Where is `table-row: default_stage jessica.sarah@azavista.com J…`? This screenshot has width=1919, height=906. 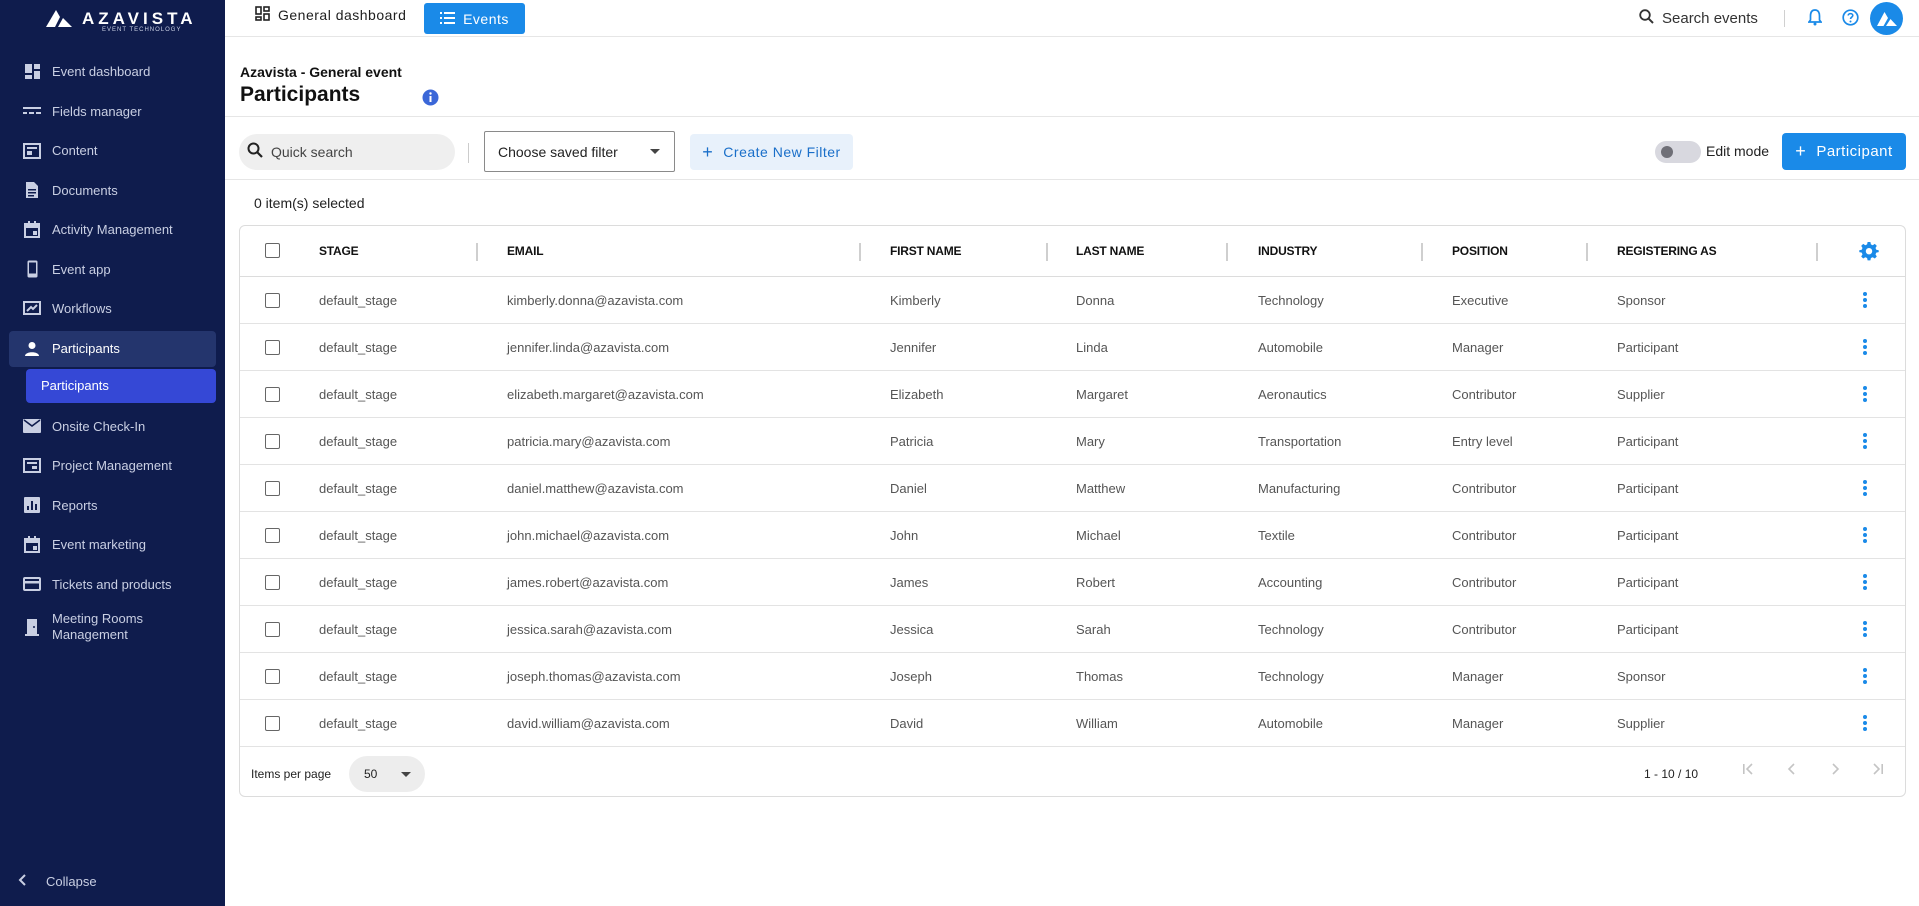
table-row: default_stage jessica.sarah@azavista.com J… is located at coordinates (1072, 629).